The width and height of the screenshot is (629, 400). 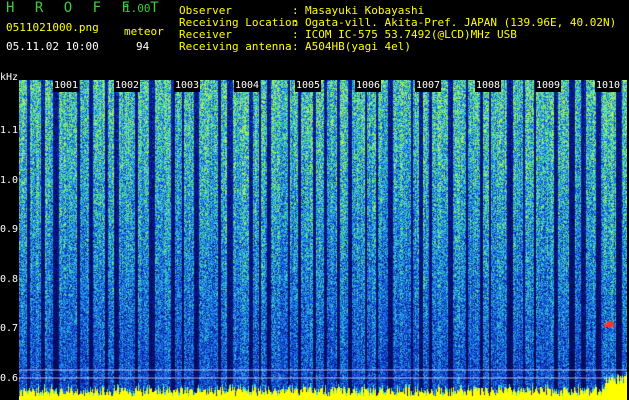 What do you see at coordinates (143, 46) in the screenshot?
I see `event-count: 94` at bounding box center [143, 46].